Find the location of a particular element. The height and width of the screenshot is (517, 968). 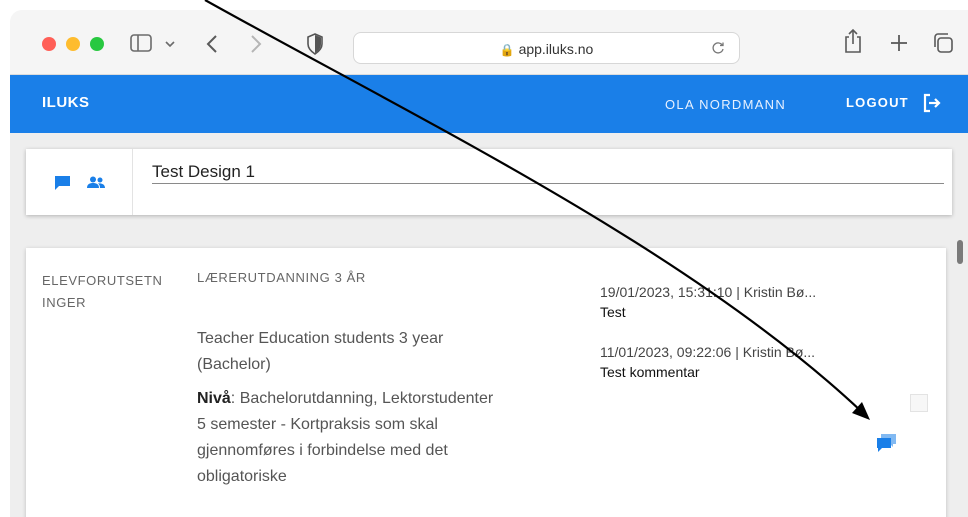

plus-icon is located at coordinates (899, 43).